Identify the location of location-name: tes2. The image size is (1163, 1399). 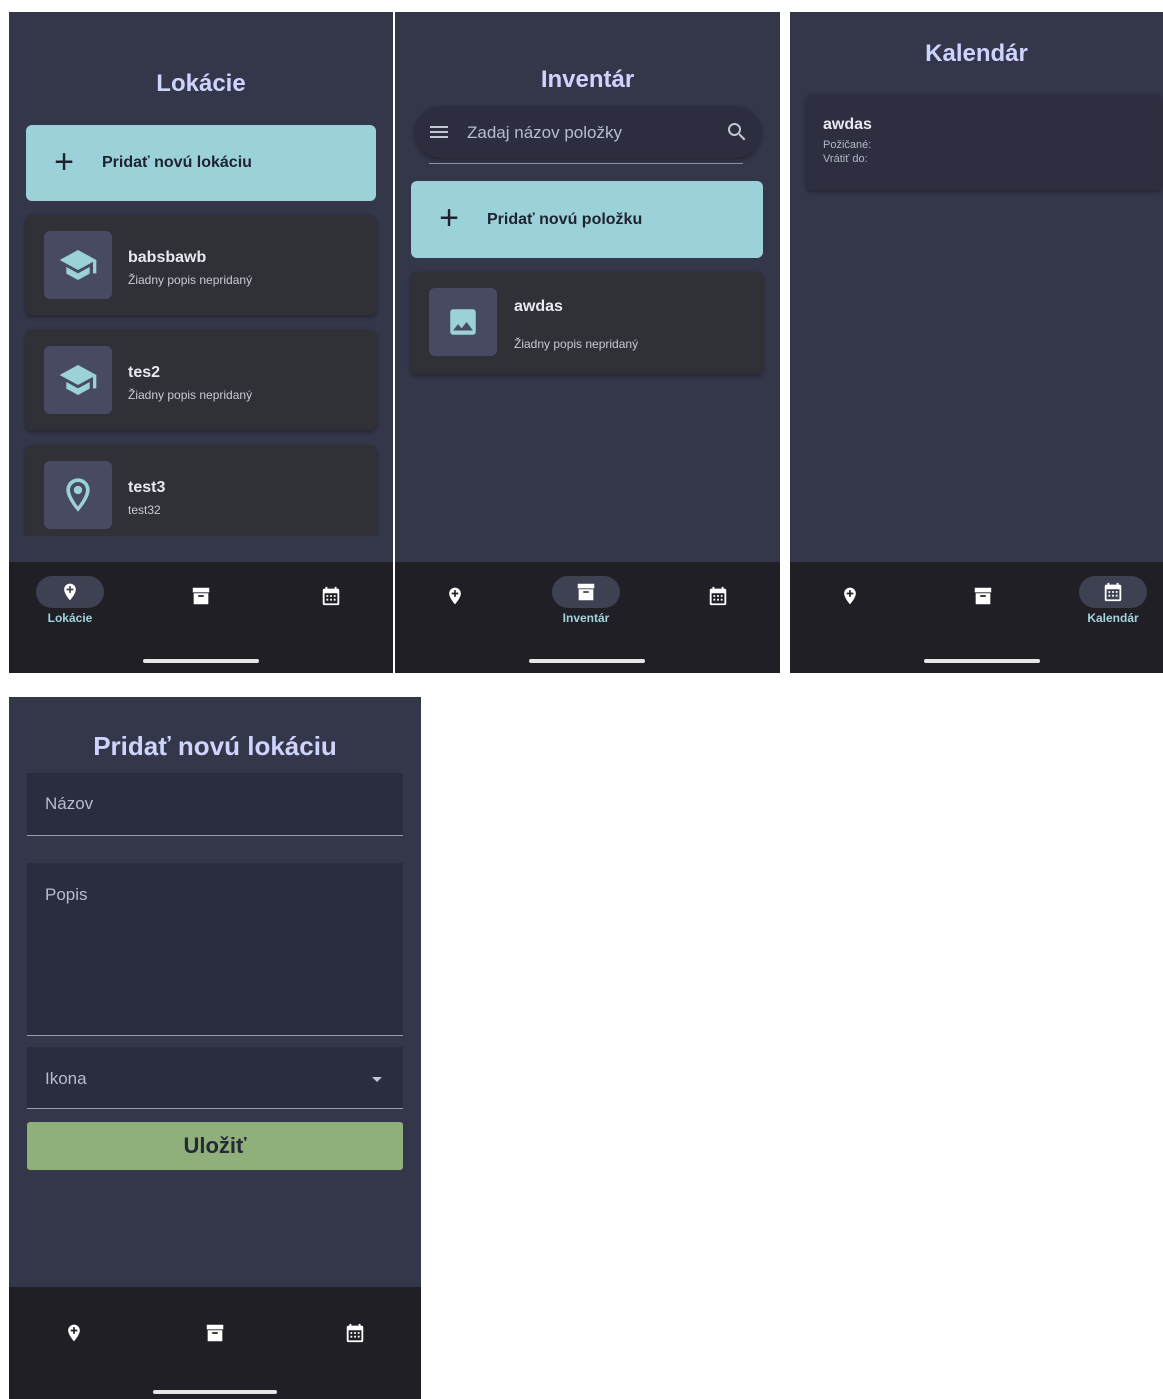
(144, 372).